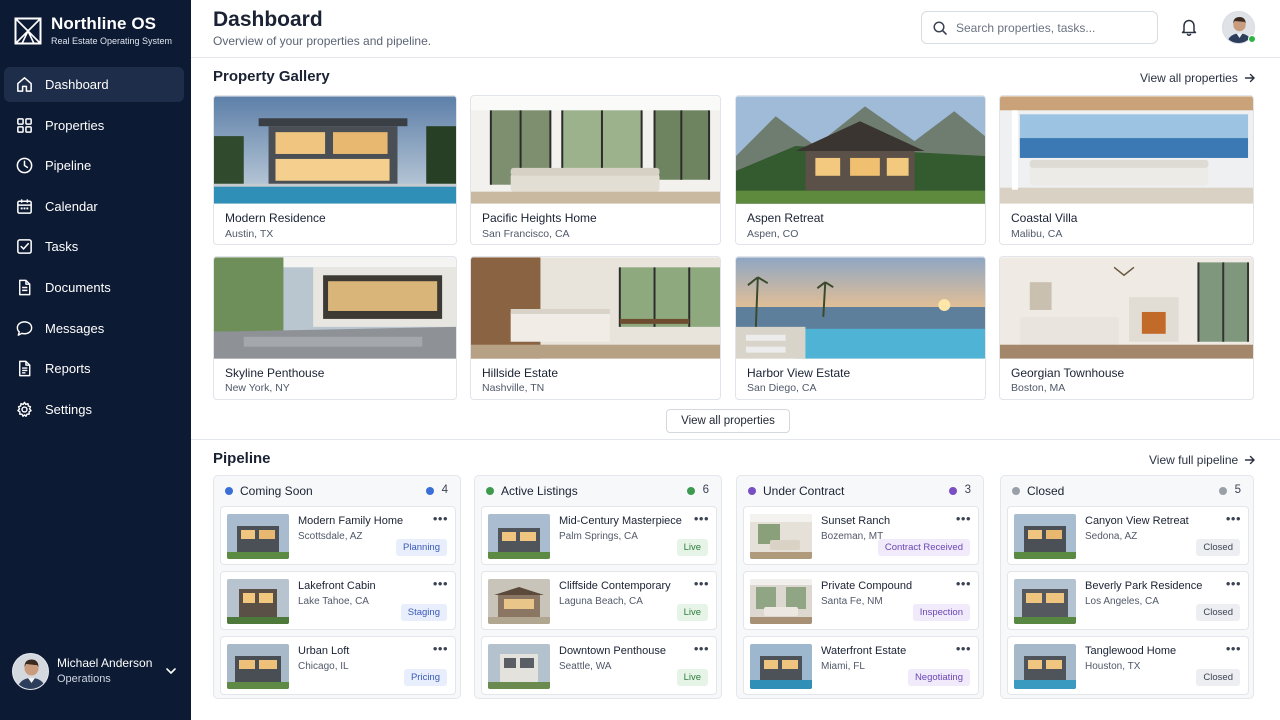 The height and width of the screenshot is (720, 1280). I want to click on search-box, so click(1039, 27).